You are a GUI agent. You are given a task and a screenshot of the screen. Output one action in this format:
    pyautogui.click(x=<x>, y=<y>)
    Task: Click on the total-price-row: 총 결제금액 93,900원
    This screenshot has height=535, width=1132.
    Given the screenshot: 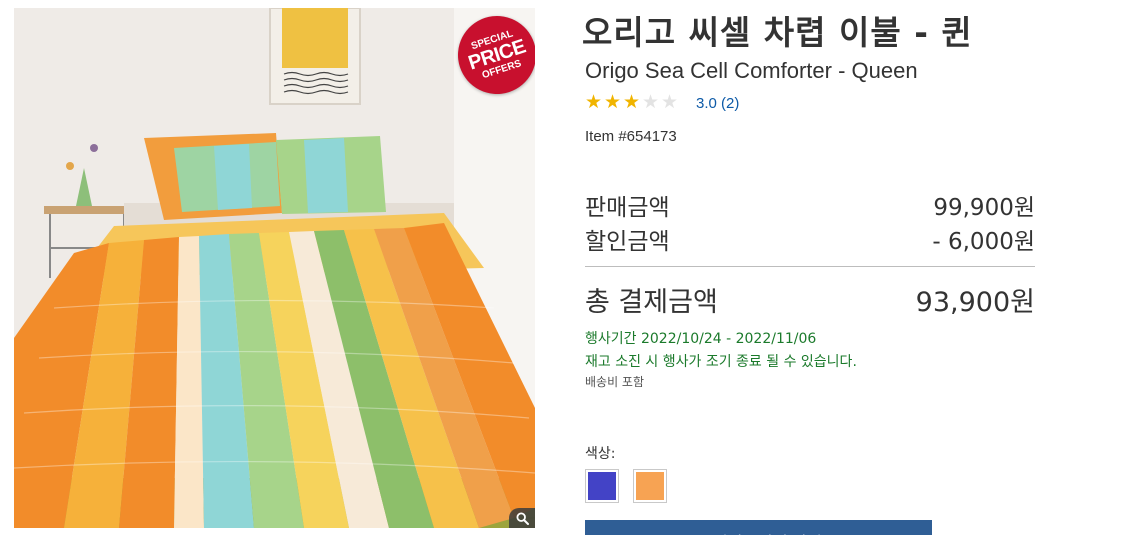 What is the action you would take?
    pyautogui.click(x=810, y=299)
    